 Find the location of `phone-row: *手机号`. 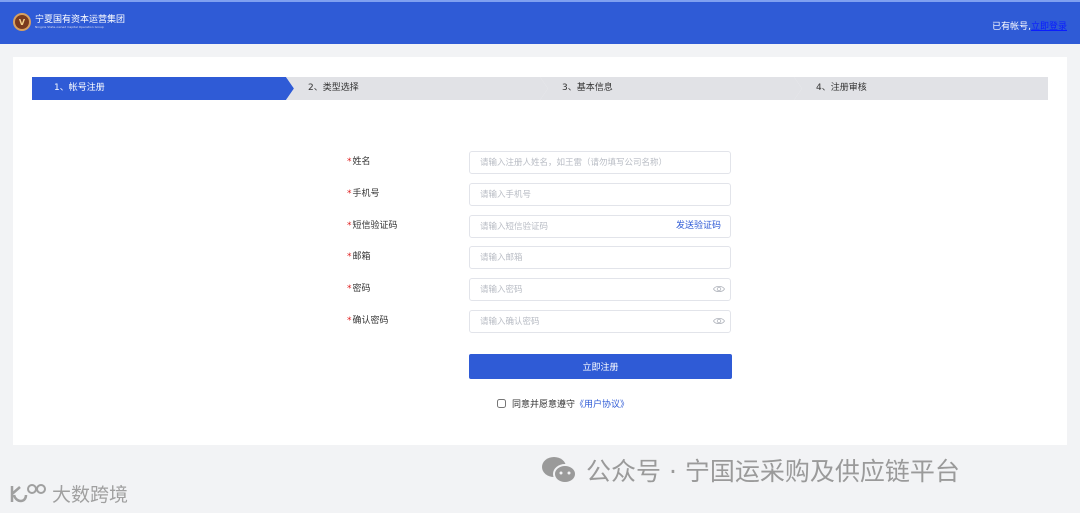

phone-row: *手机号 is located at coordinates (539, 194).